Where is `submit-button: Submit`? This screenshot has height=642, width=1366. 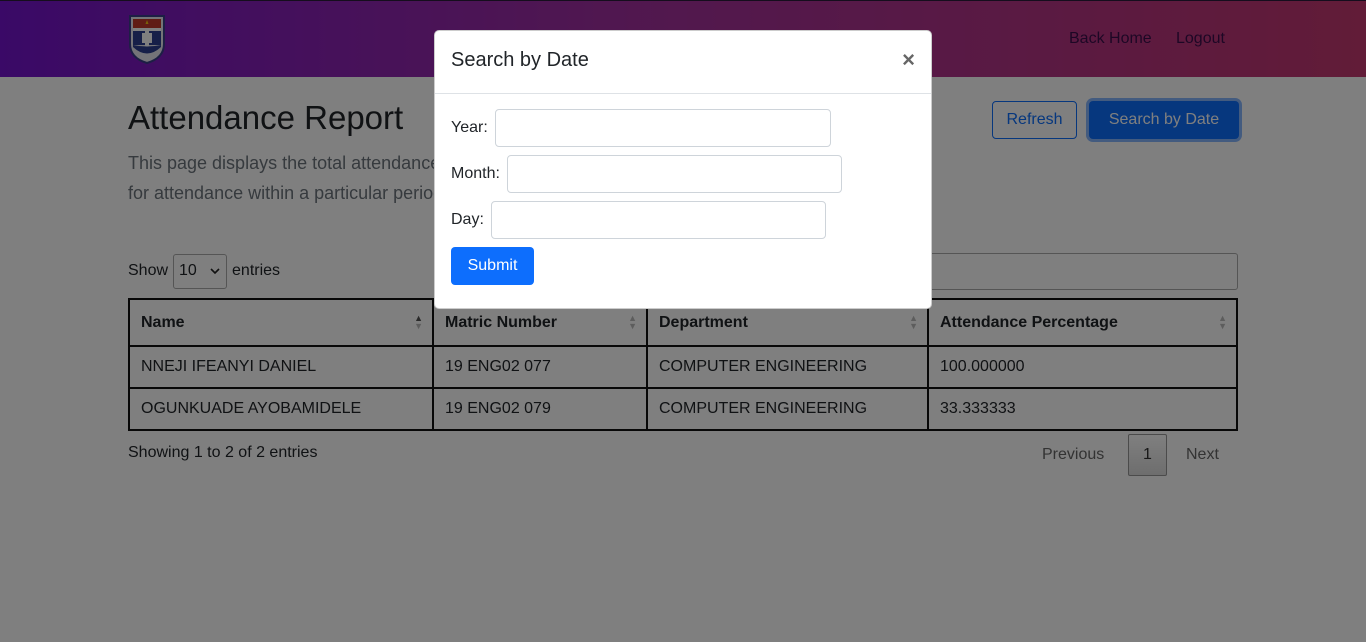 submit-button: Submit is located at coordinates (492, 266).